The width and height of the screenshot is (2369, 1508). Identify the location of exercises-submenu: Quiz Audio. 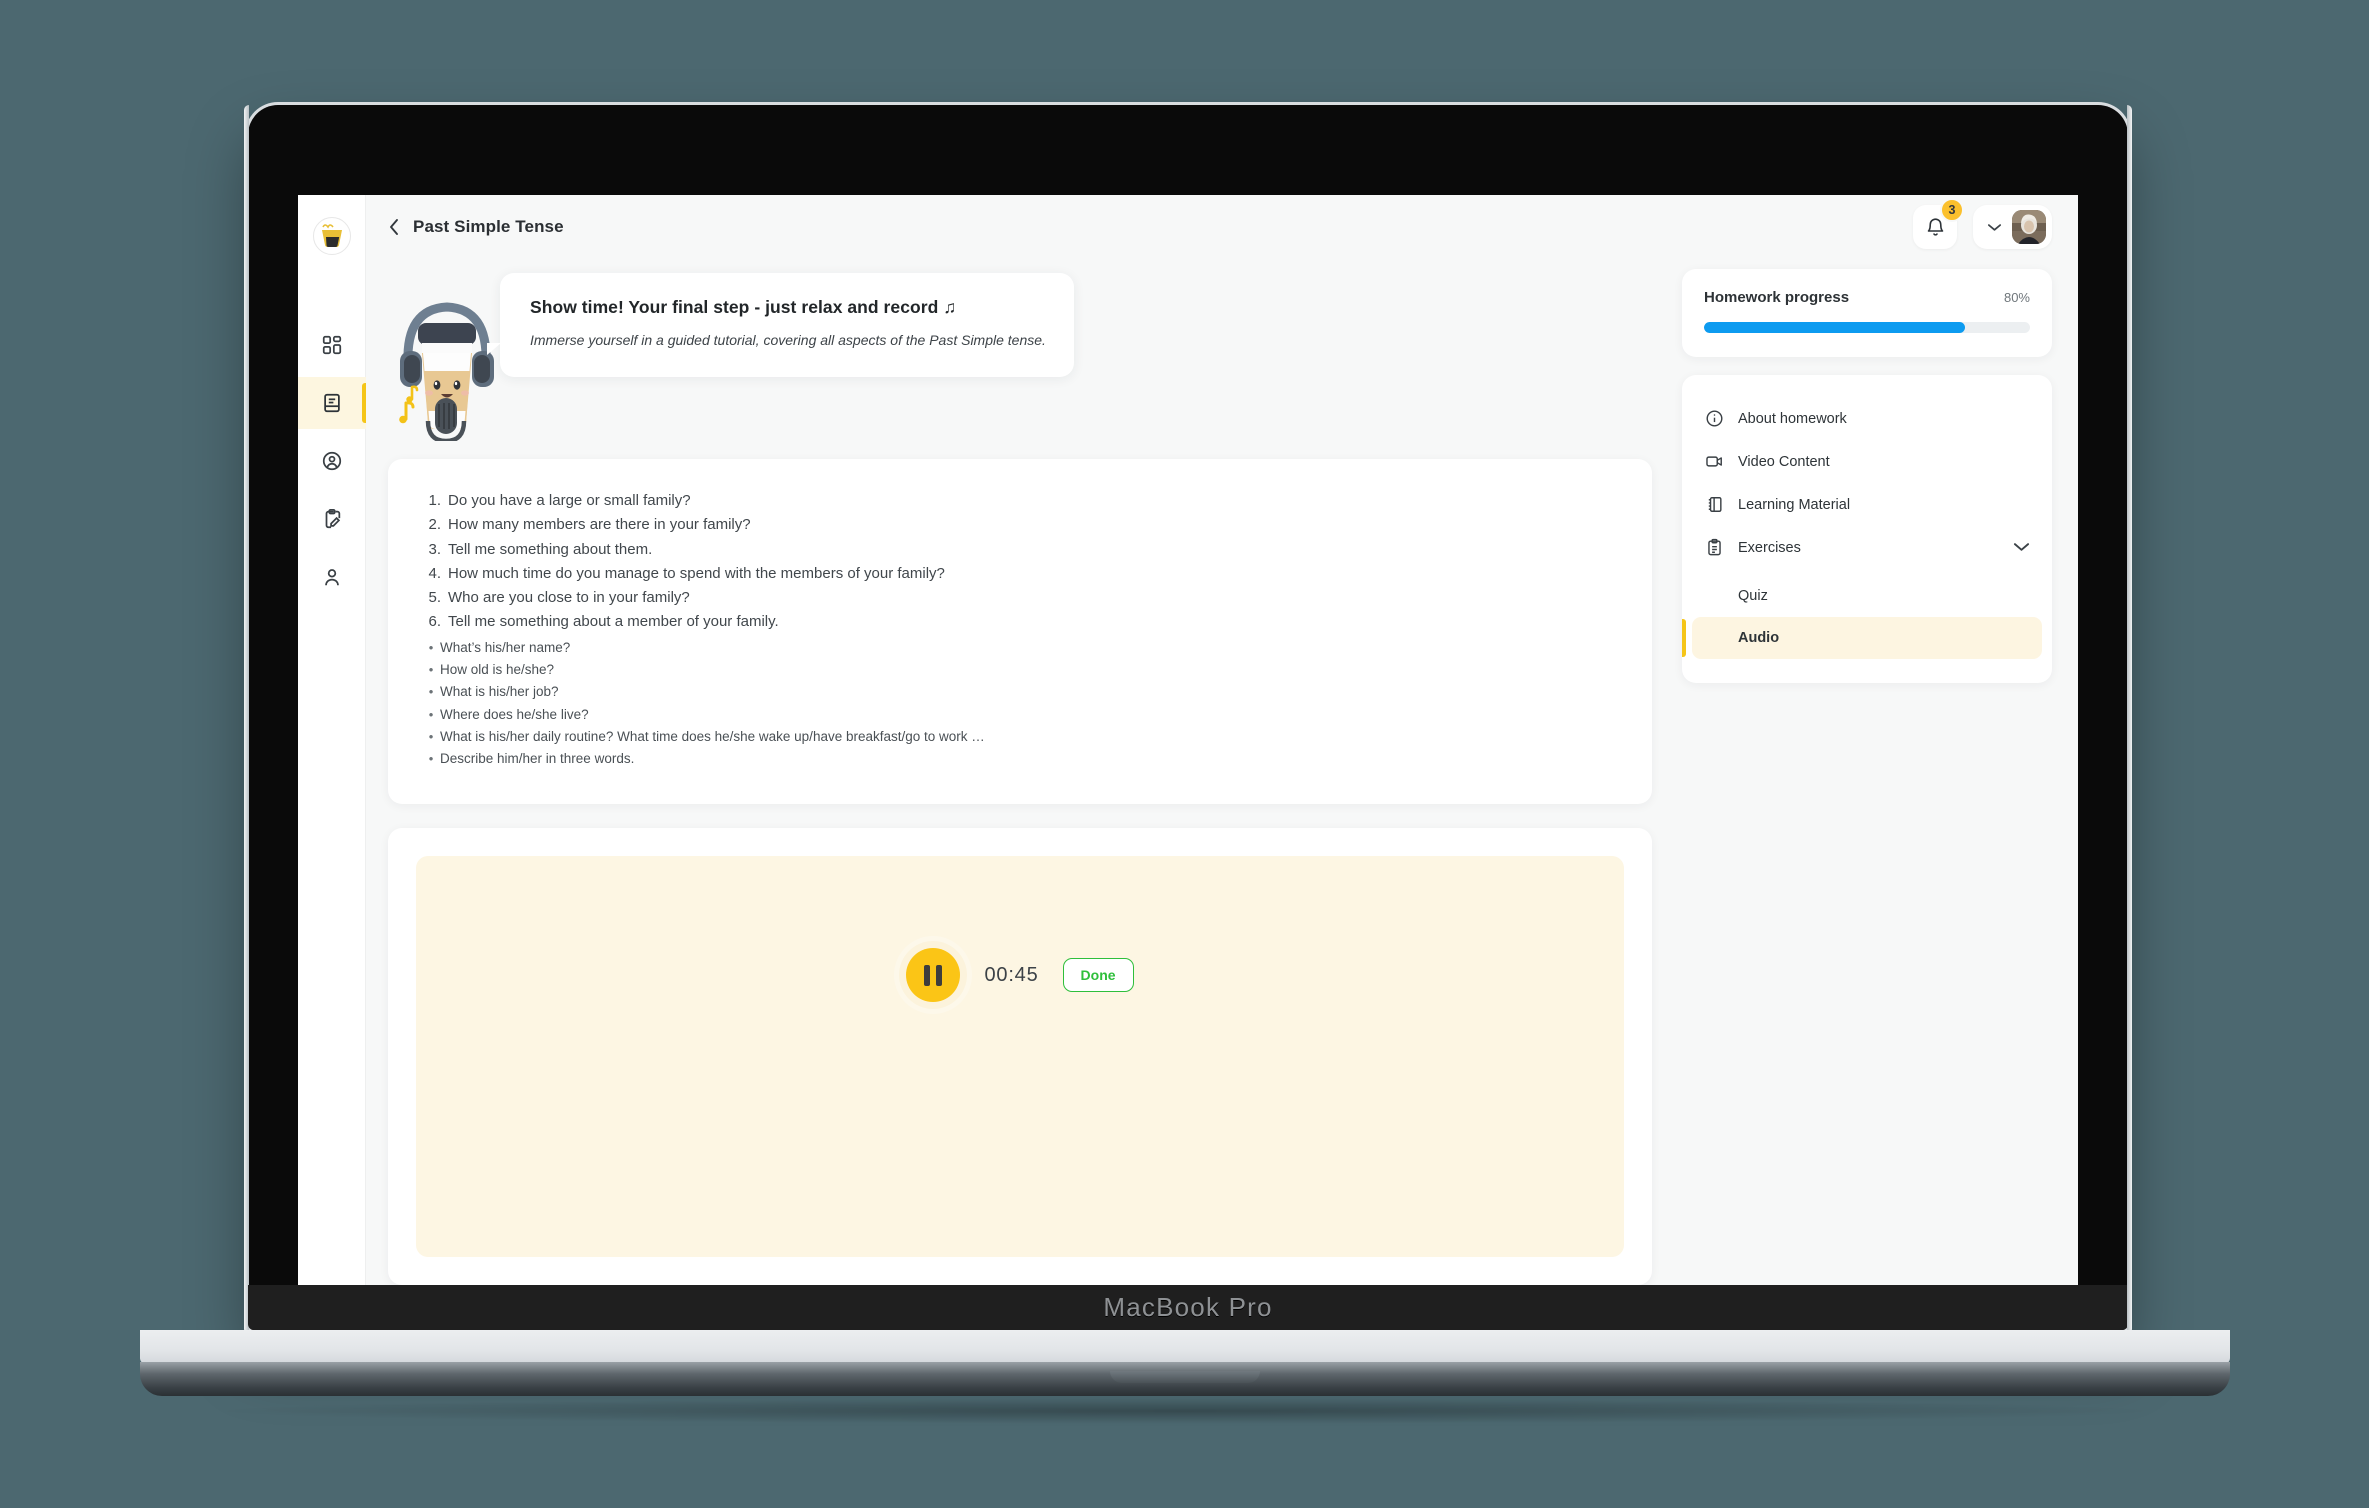
(1867, 614).